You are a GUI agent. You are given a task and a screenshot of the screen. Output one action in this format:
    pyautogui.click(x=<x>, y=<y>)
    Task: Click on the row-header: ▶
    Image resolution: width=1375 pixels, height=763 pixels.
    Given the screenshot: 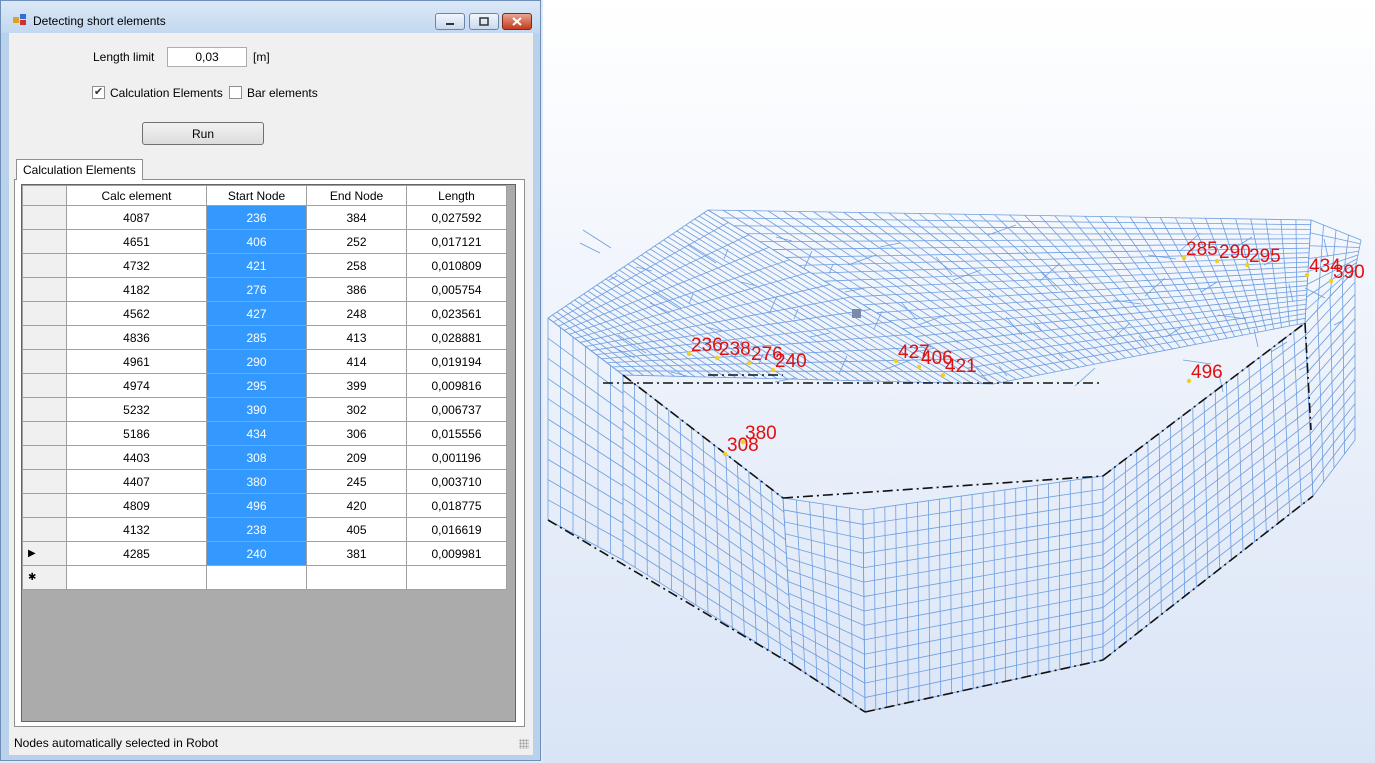 What is the action you would take?
    pyautogui.click(x=44, y=553)
    